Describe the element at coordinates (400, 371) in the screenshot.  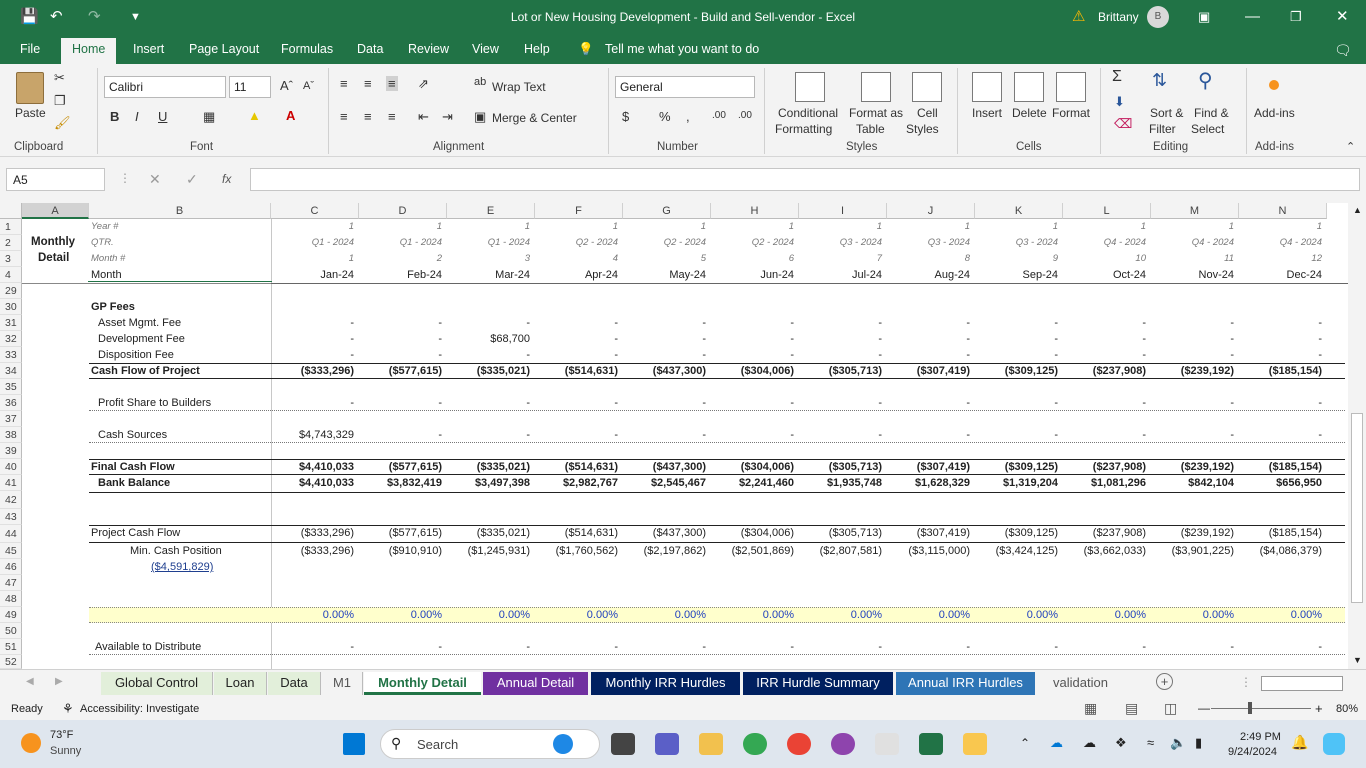
I see `cell-cfp-d: ($577,615)` at that location.